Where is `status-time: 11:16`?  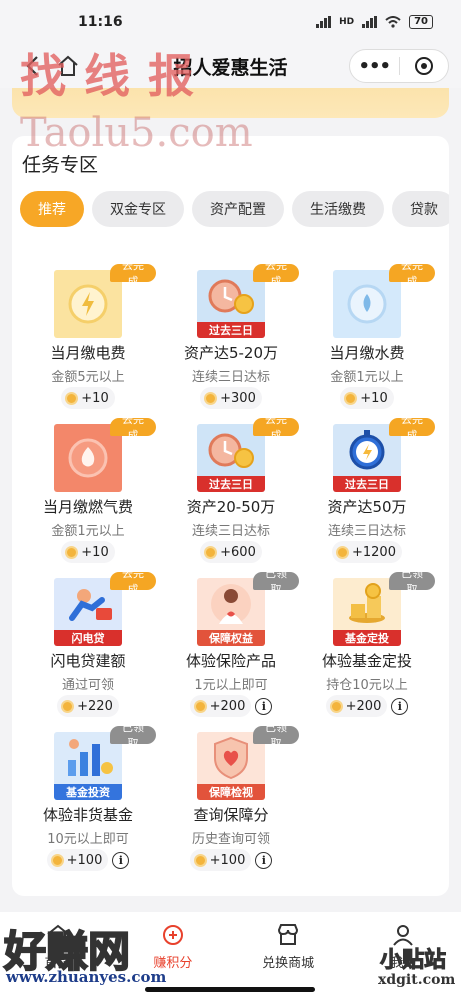 status-time: 11:16 is located at coordinates (100, 22).